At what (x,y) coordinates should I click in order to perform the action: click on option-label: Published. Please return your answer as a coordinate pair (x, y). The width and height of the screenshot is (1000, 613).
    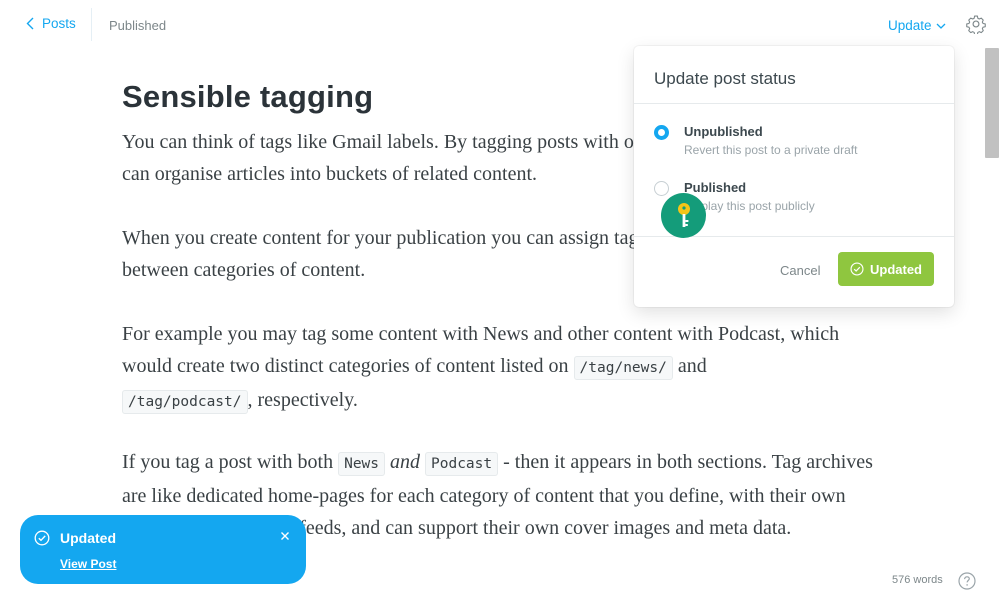
    Looking at the image, I should click on (715, 187).